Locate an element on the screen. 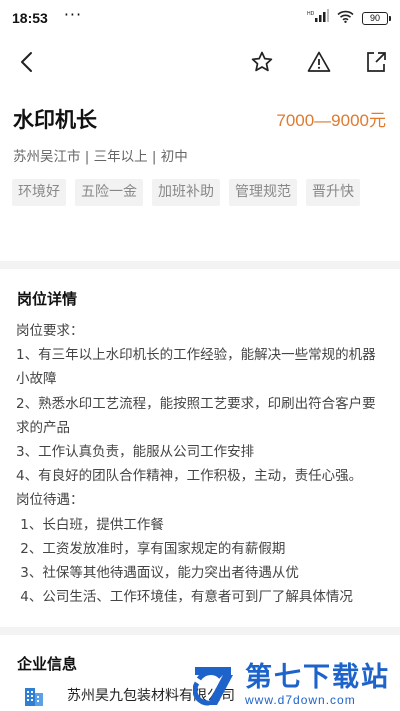 This screenshot has width=400, height=711. salary: 7000—9000元 is located at coordinates (331, 120).